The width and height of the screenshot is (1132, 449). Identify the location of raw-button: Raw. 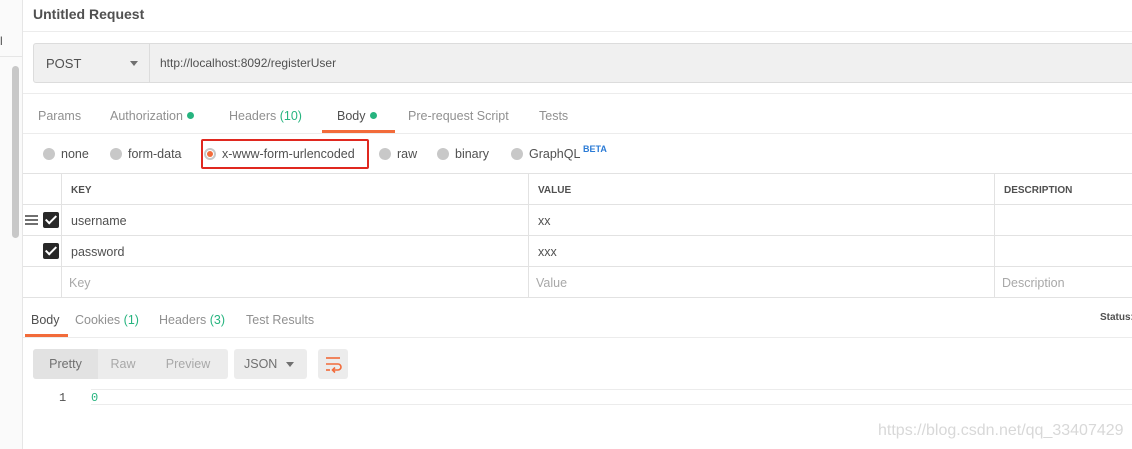
(123, 364).